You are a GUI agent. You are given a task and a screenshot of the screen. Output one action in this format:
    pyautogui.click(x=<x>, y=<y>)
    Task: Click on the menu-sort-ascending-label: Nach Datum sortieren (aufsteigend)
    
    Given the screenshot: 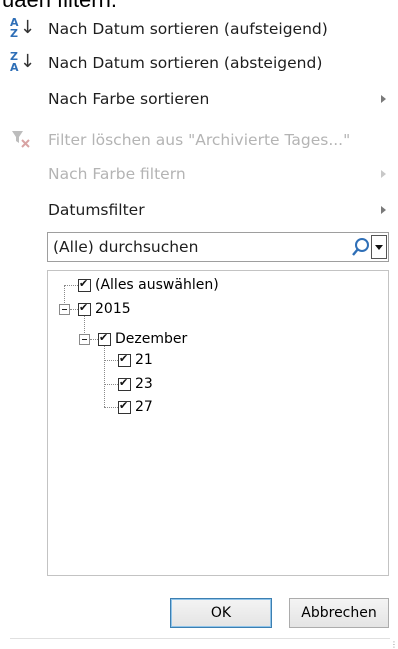 What is the action you would take?
    pyautogui.click(x=188, y=29)
    